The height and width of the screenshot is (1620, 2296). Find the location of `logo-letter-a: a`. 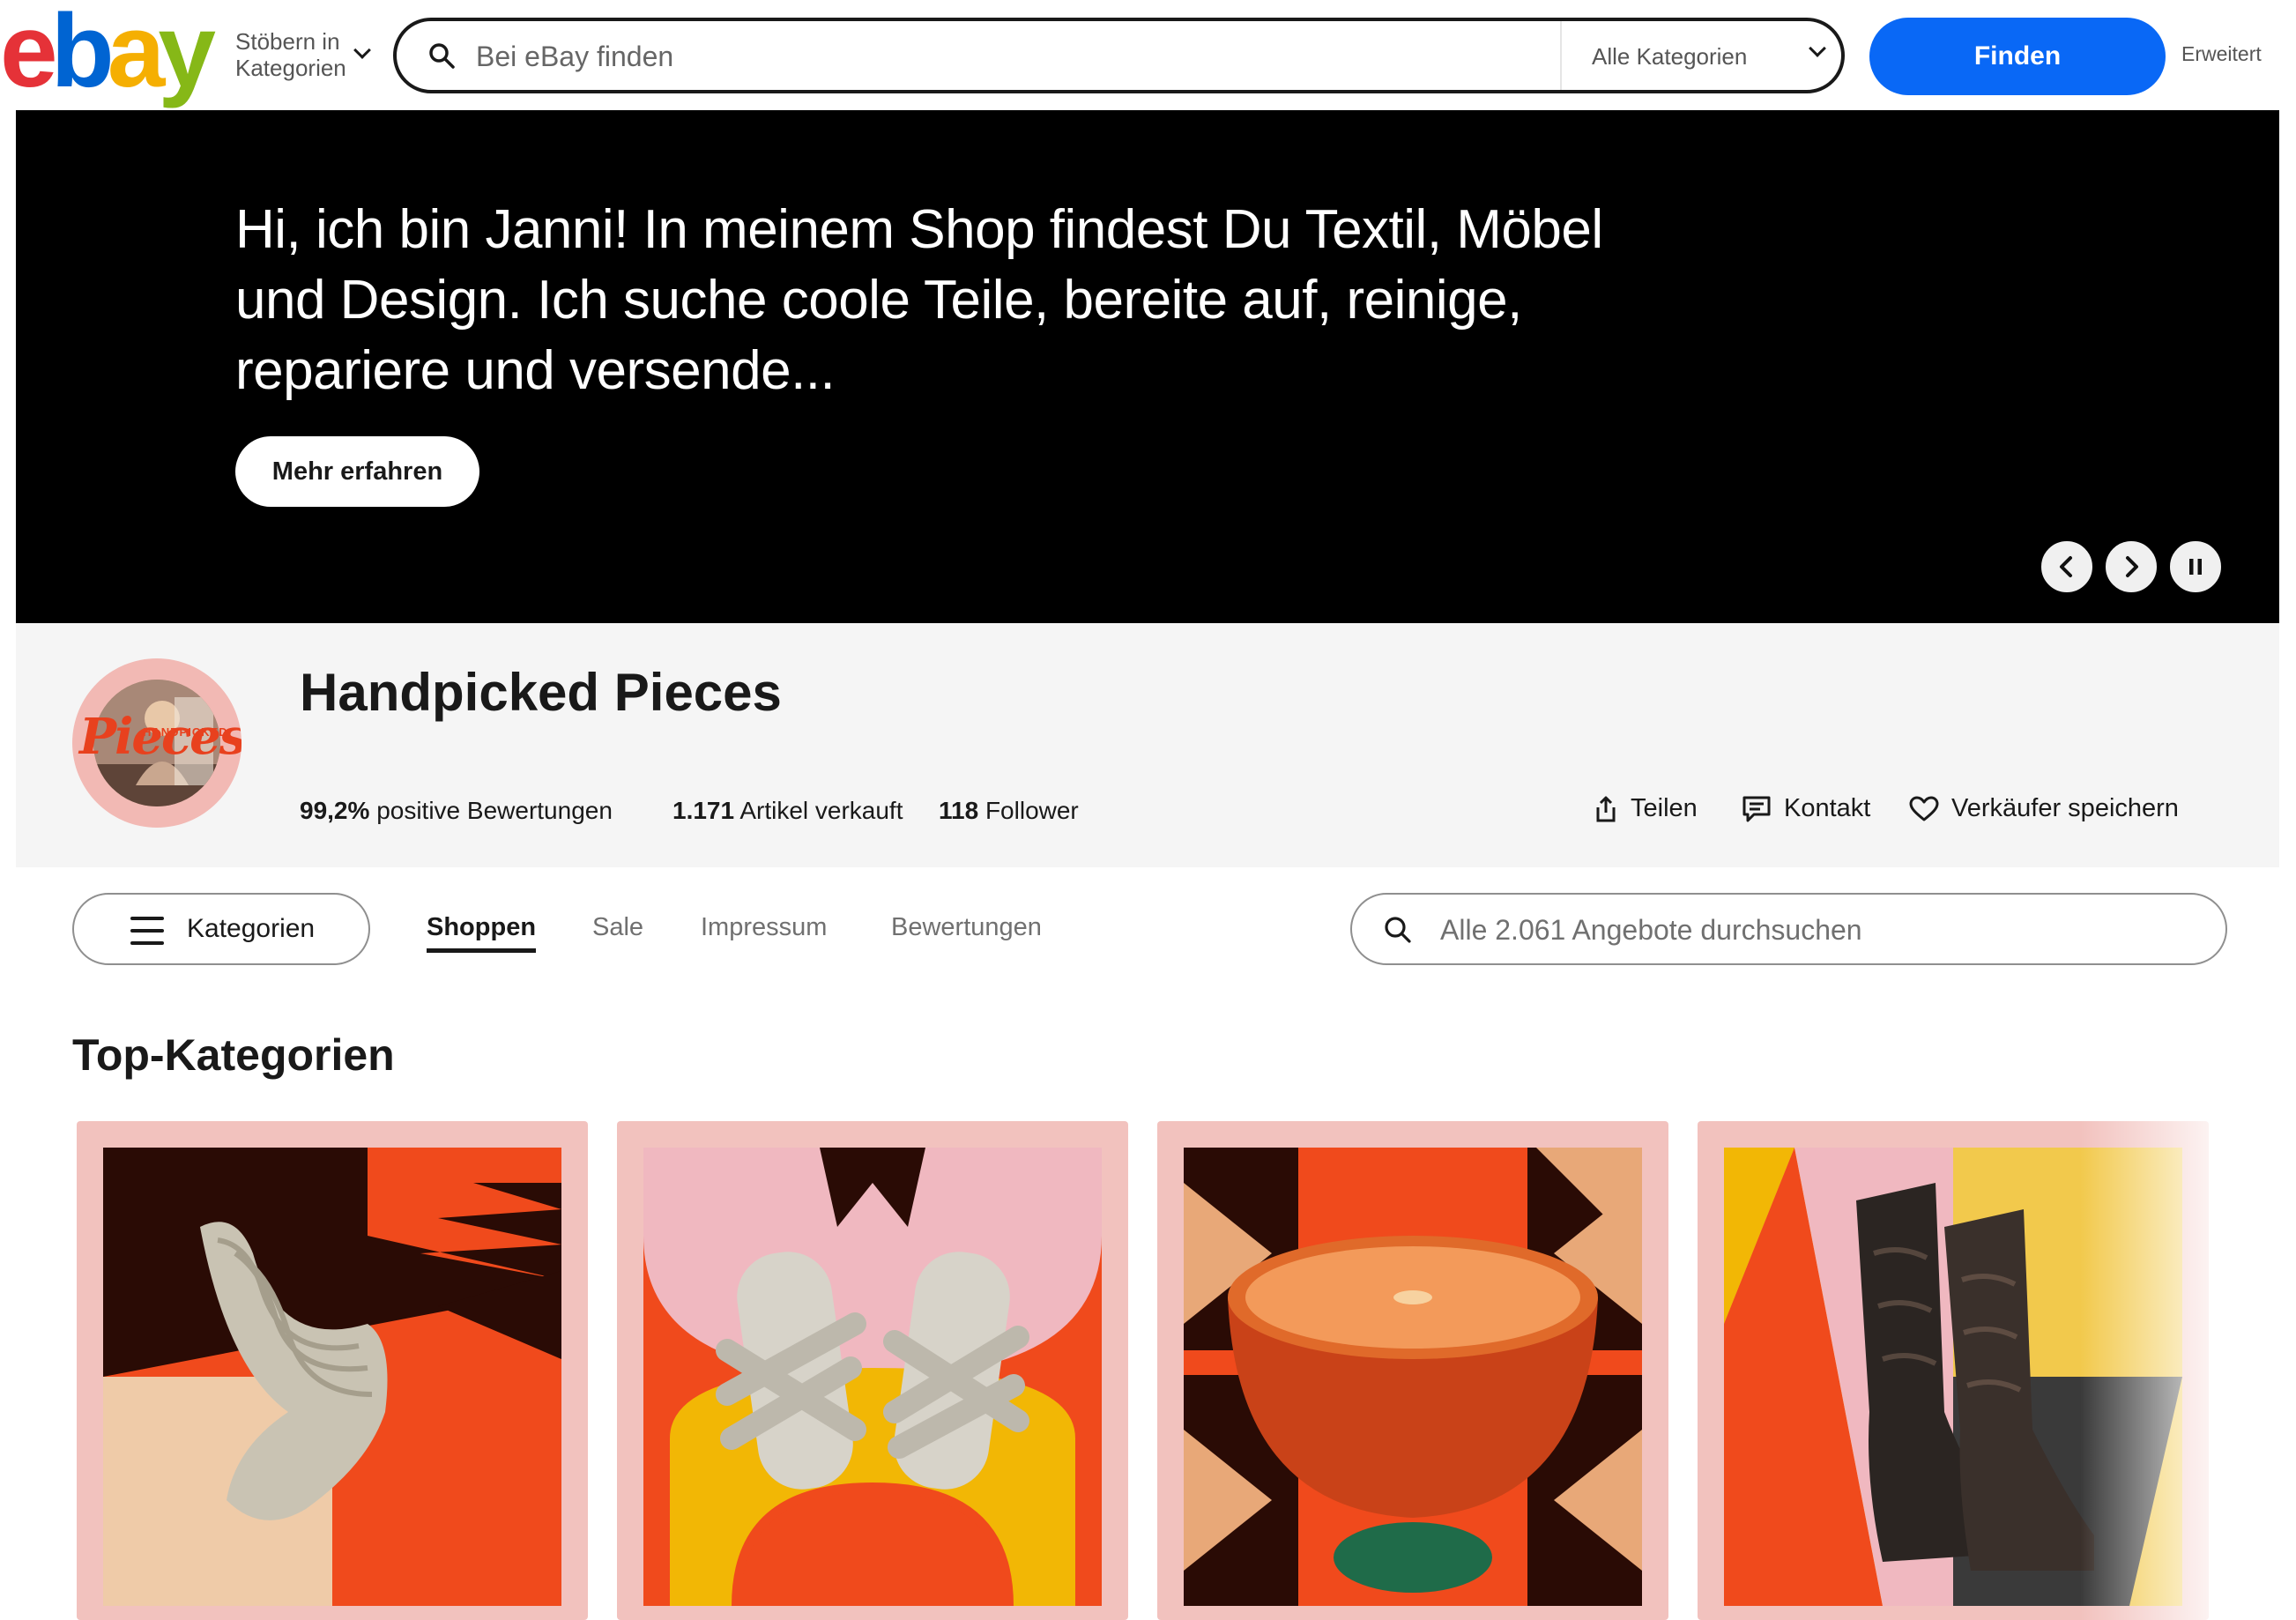

logo-letter-a: a is located at coordinates (136, 54).